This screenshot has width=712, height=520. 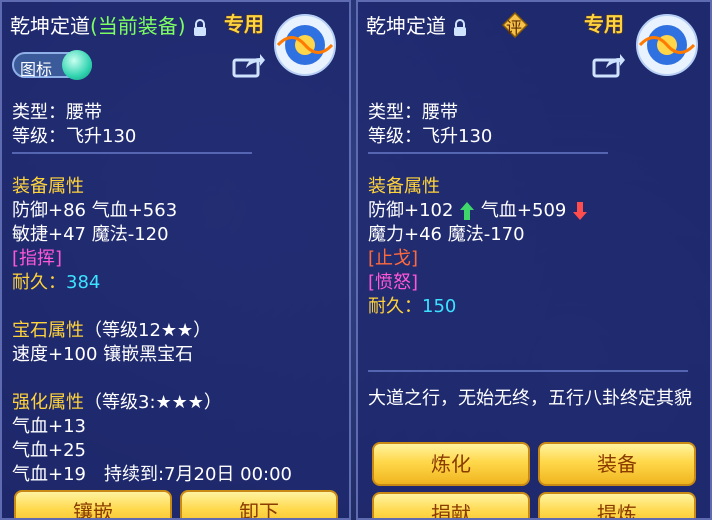 I want to click on toggle-label: 图标, so click(x=36, y=69).